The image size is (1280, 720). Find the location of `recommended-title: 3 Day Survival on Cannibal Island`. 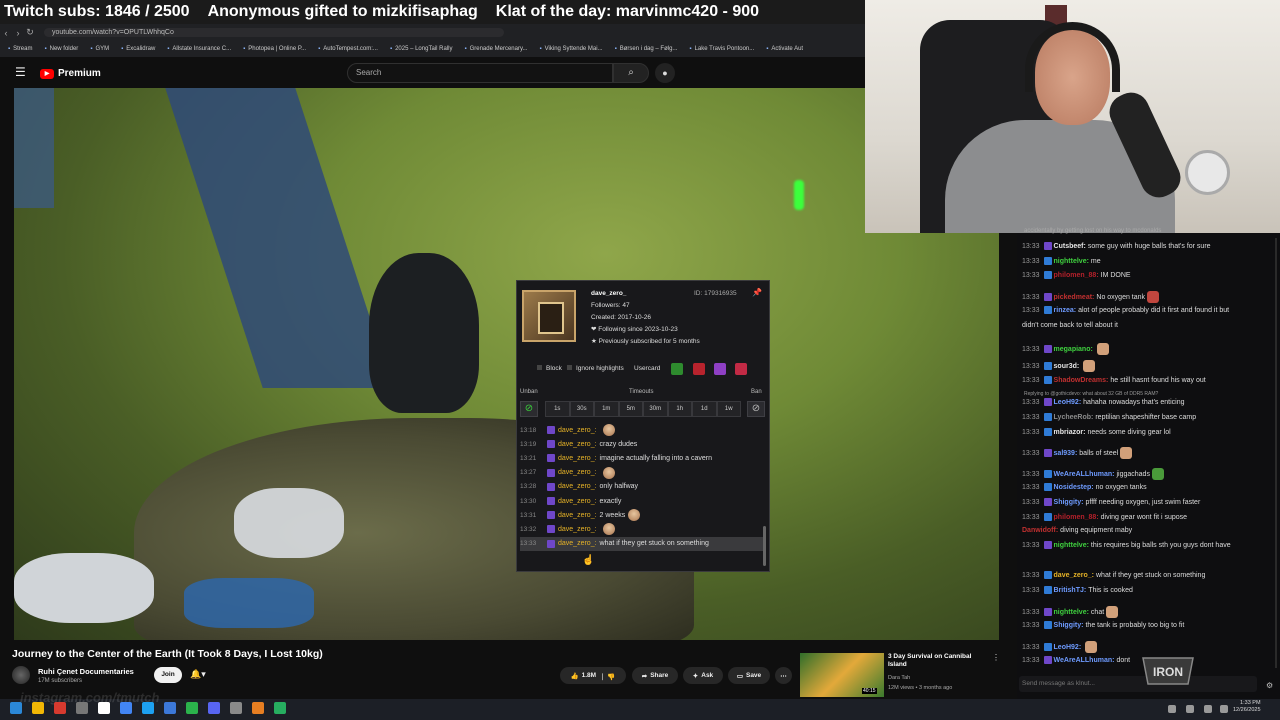

recommended-title: 3 Day Survival on Cannibal Island is located at coordinates (938, 661).